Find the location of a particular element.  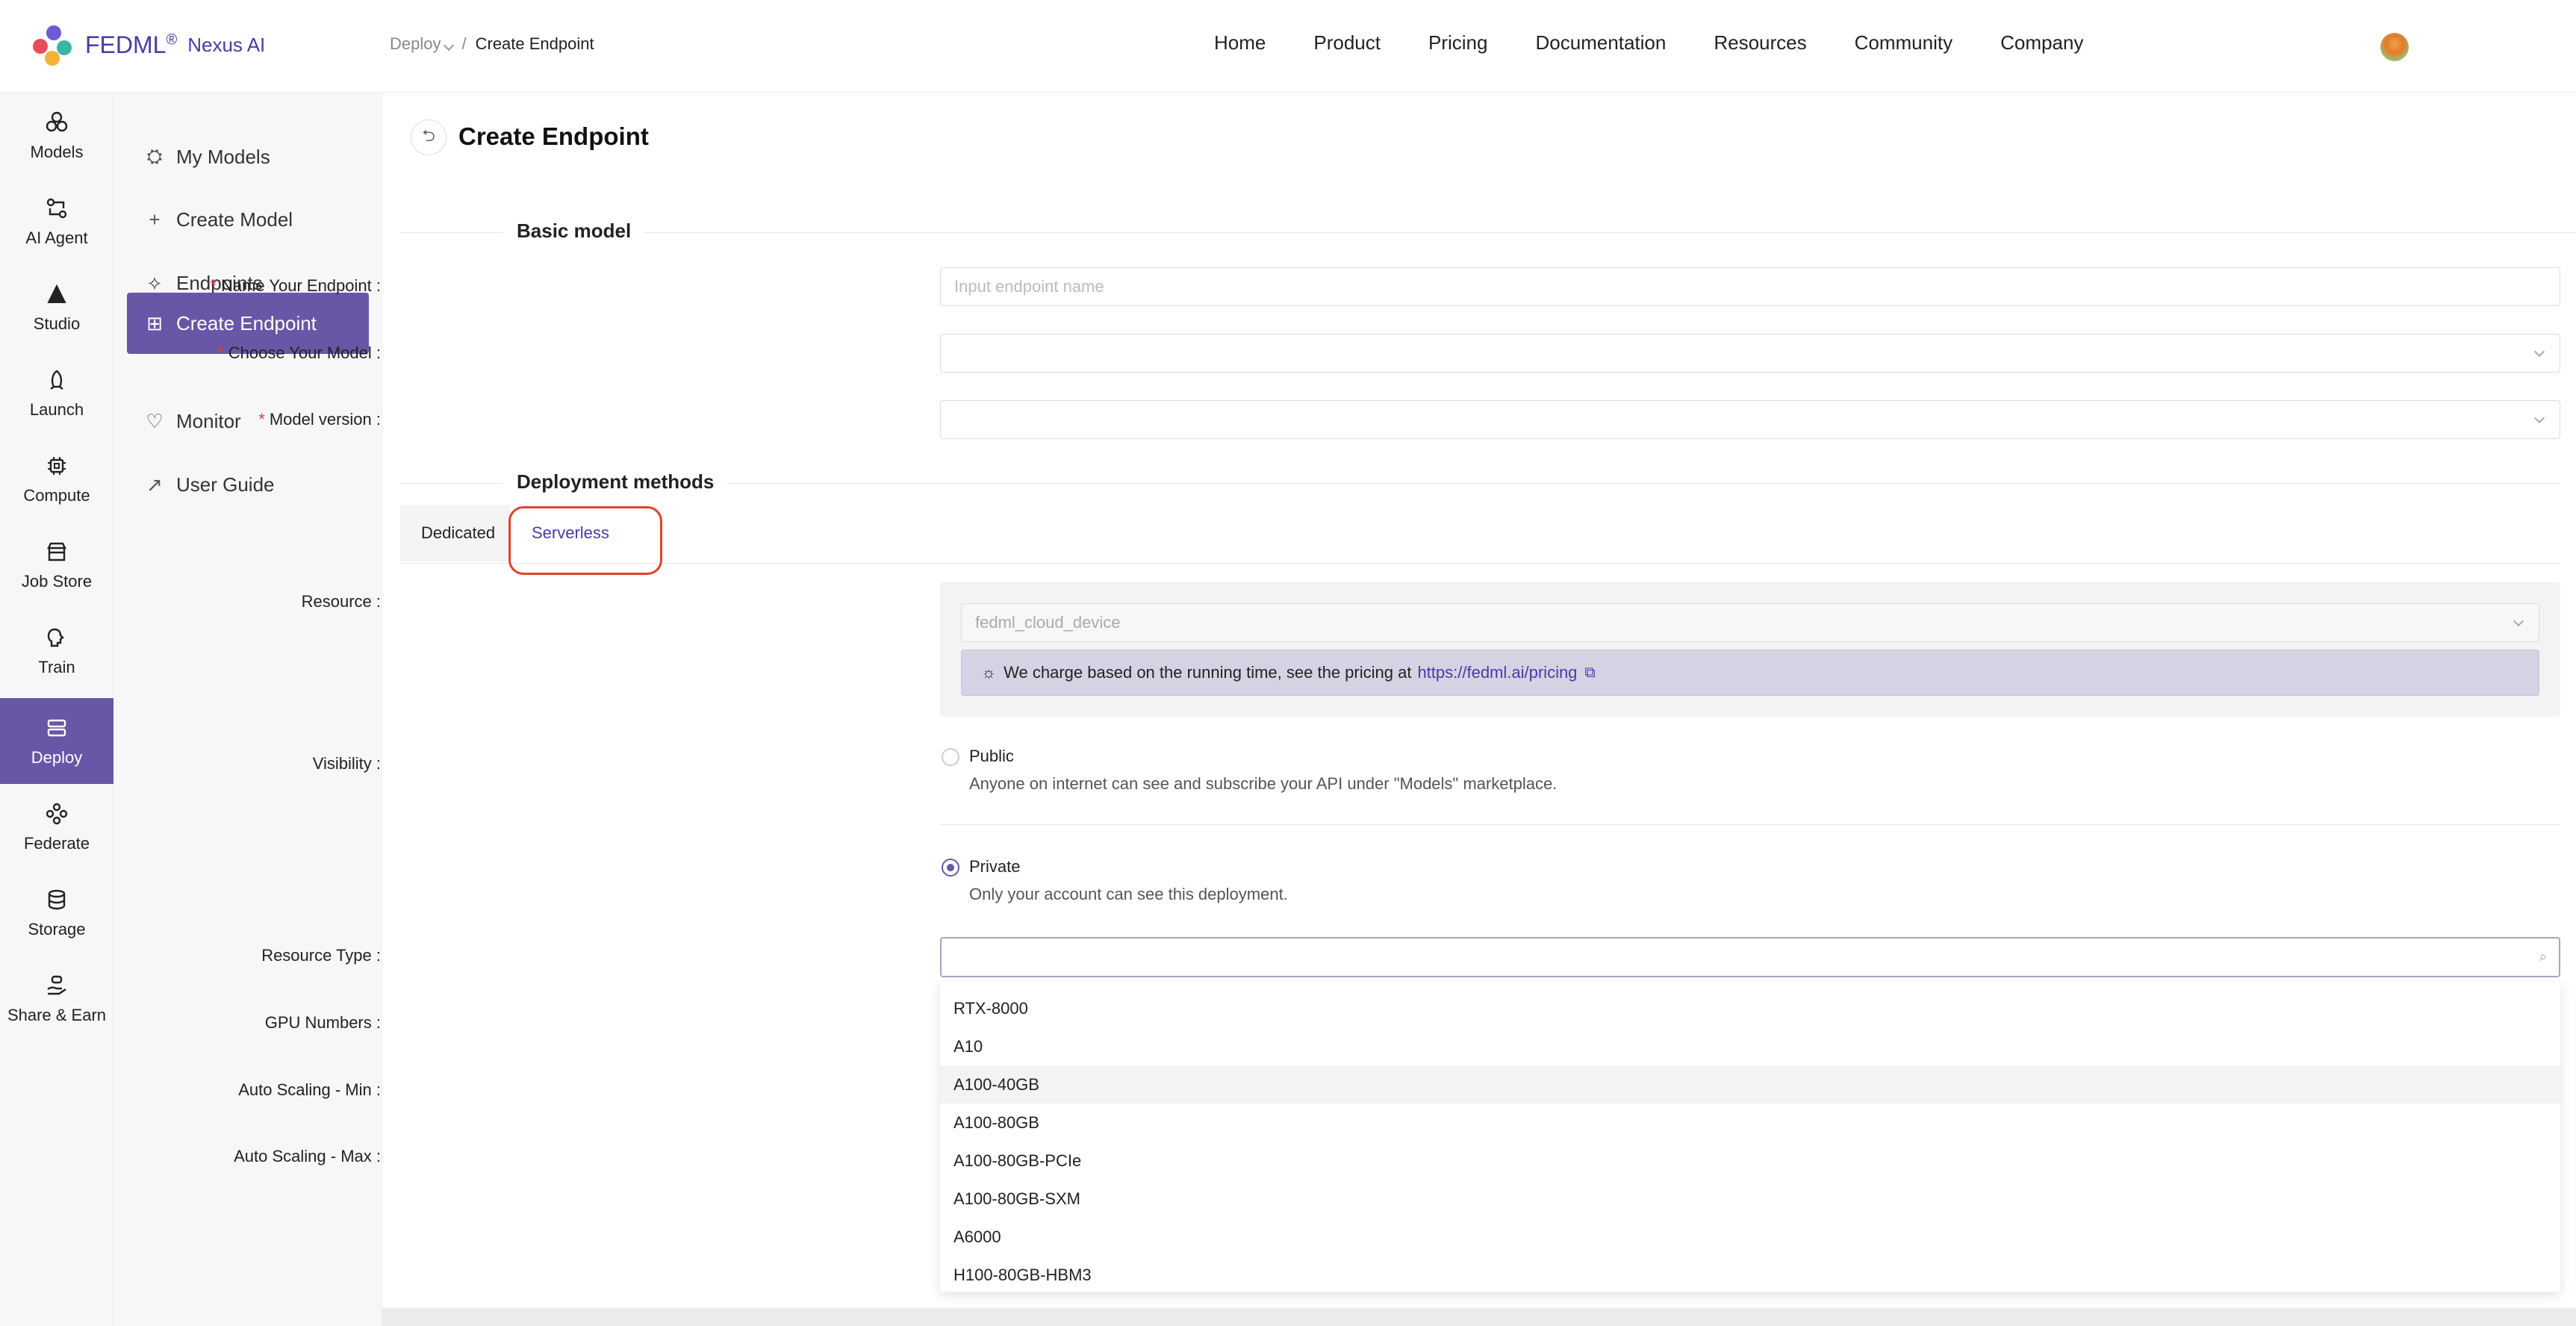

subnav-label: Monitor is located at coordinates (208, 420).